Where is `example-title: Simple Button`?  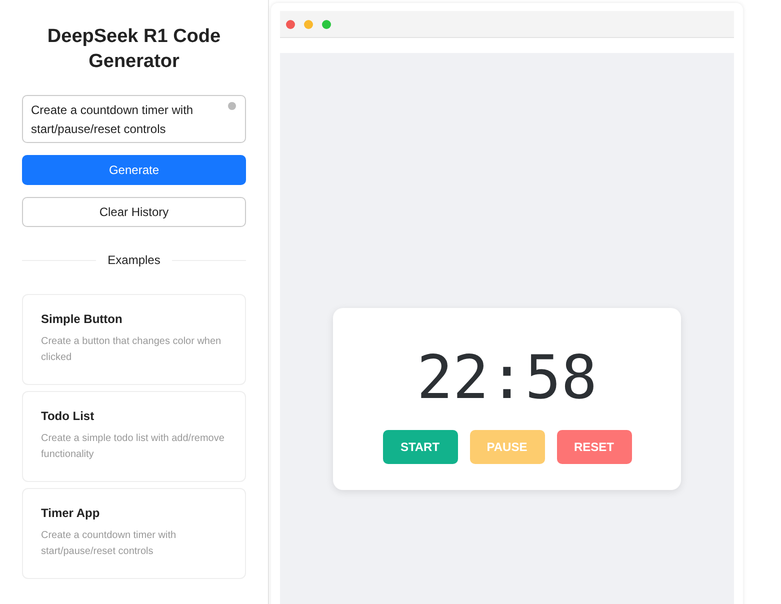
example-title: Simple Button is located at coordinates (82, 319).